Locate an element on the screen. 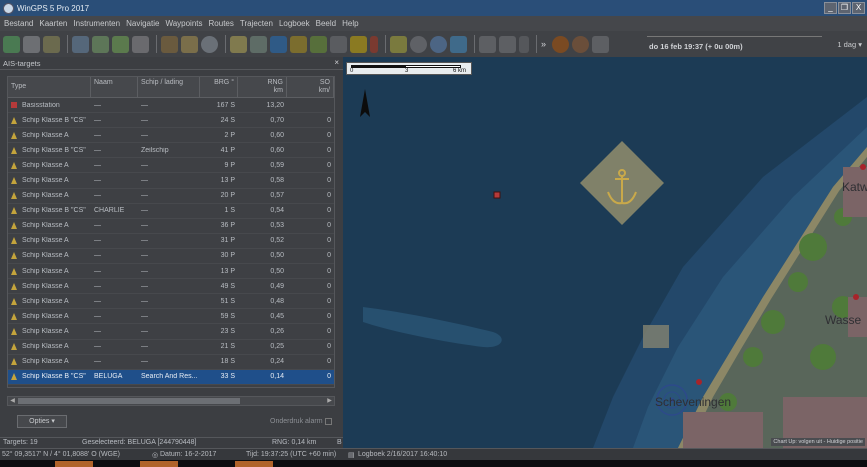 This screenshot has height=467, width=867. ais-table-row: Schip Klasse A — — 13 P 0,58 0 is located at coordinates (171, 181).